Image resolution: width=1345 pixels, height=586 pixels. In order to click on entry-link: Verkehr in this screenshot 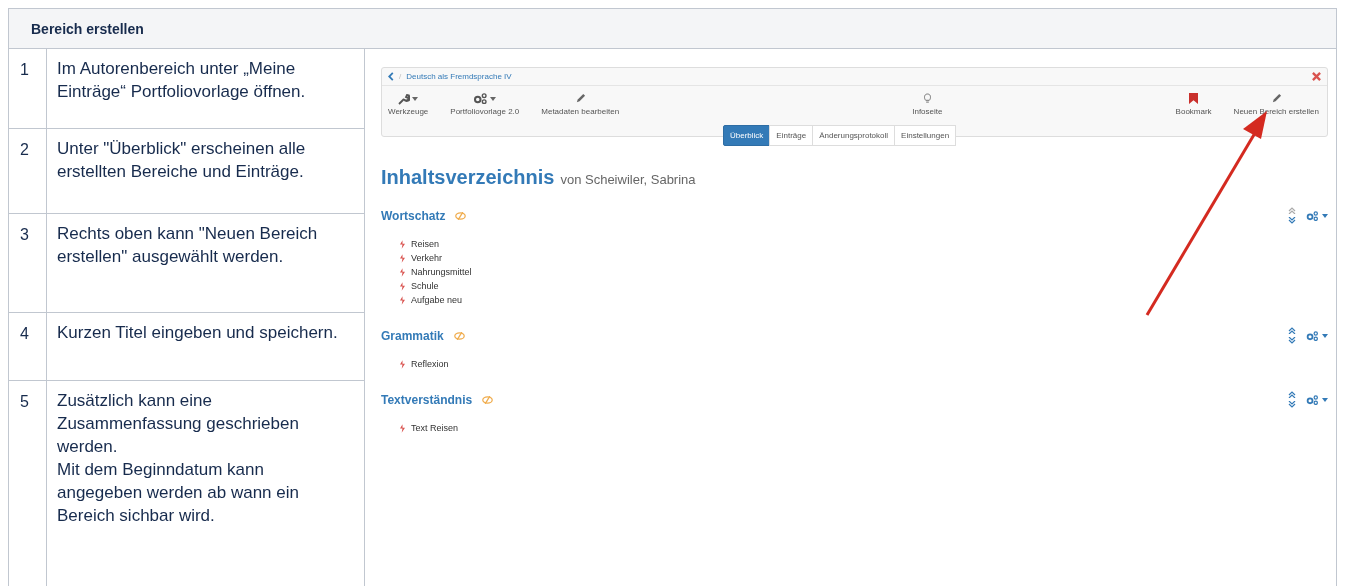, I will do `click(427, 258)`.